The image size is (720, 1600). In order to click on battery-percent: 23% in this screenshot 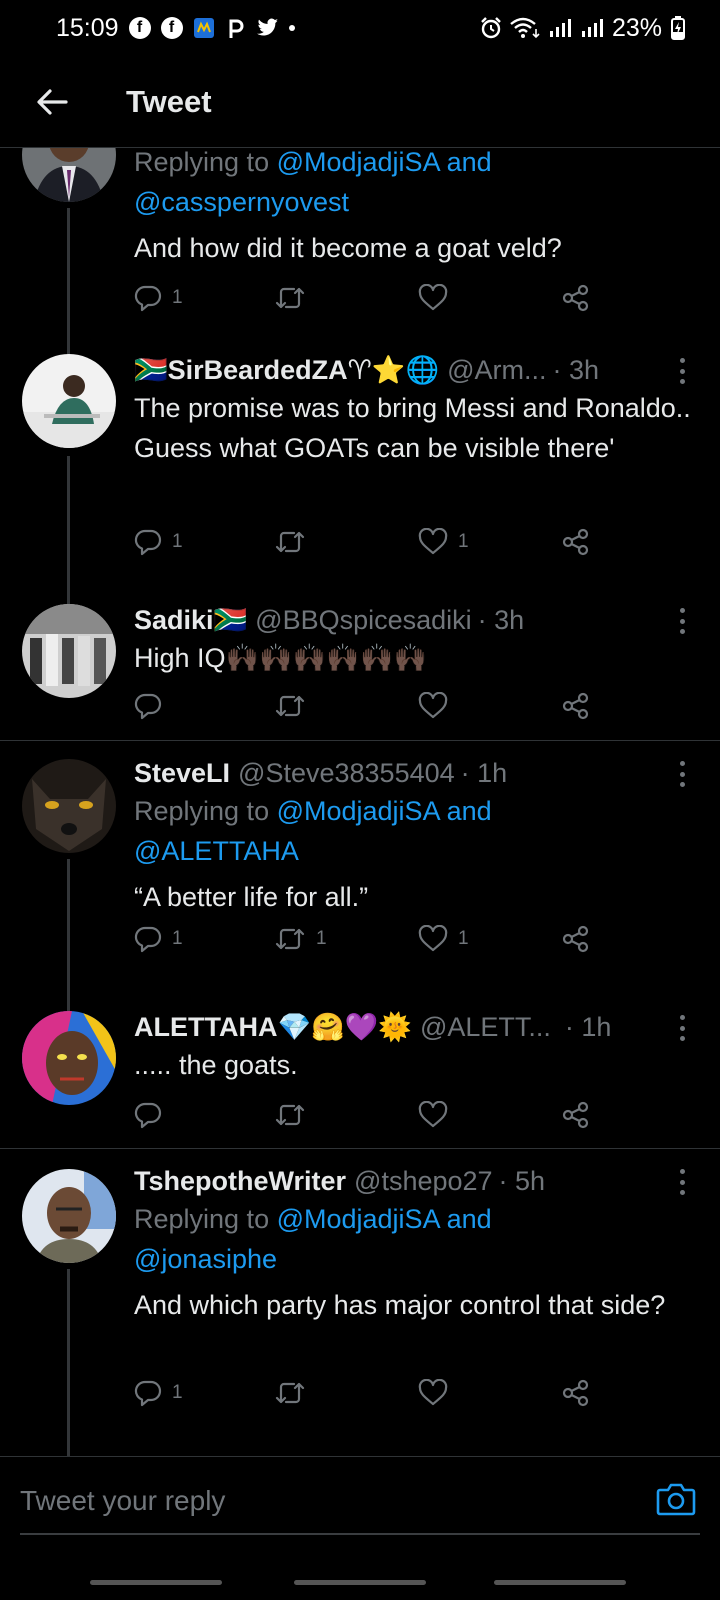, I will do `click(636, 27)`.